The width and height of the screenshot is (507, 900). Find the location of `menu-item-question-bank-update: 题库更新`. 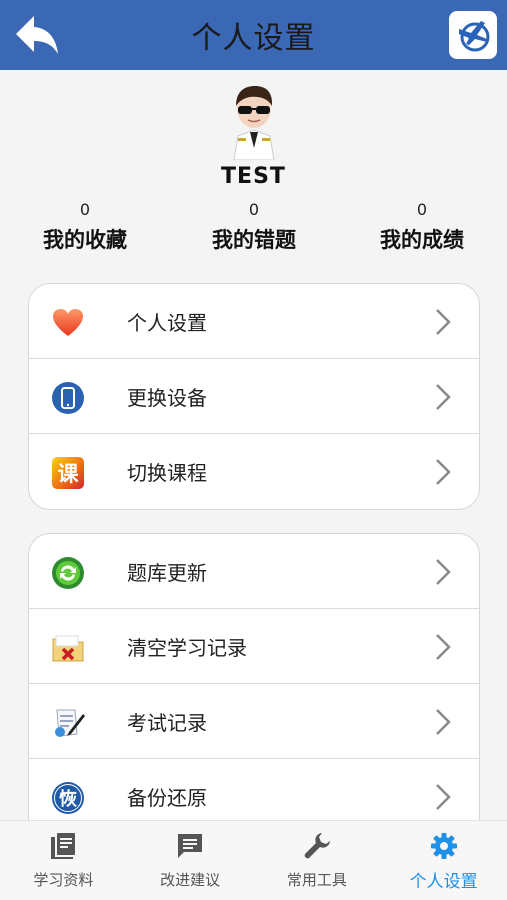

menu-item-question-bank-update: 题库更新 is located at coordinates (254, 571).